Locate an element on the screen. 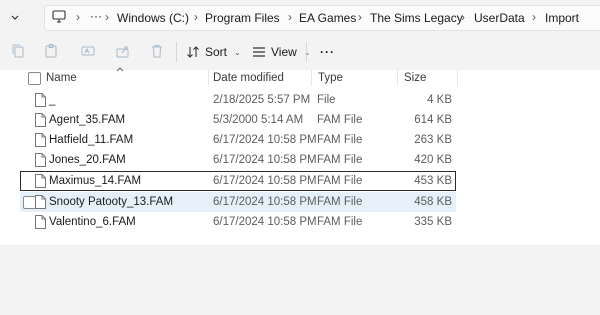  breadcrumb-overflow: ··· is located at coordinates (96, 16).